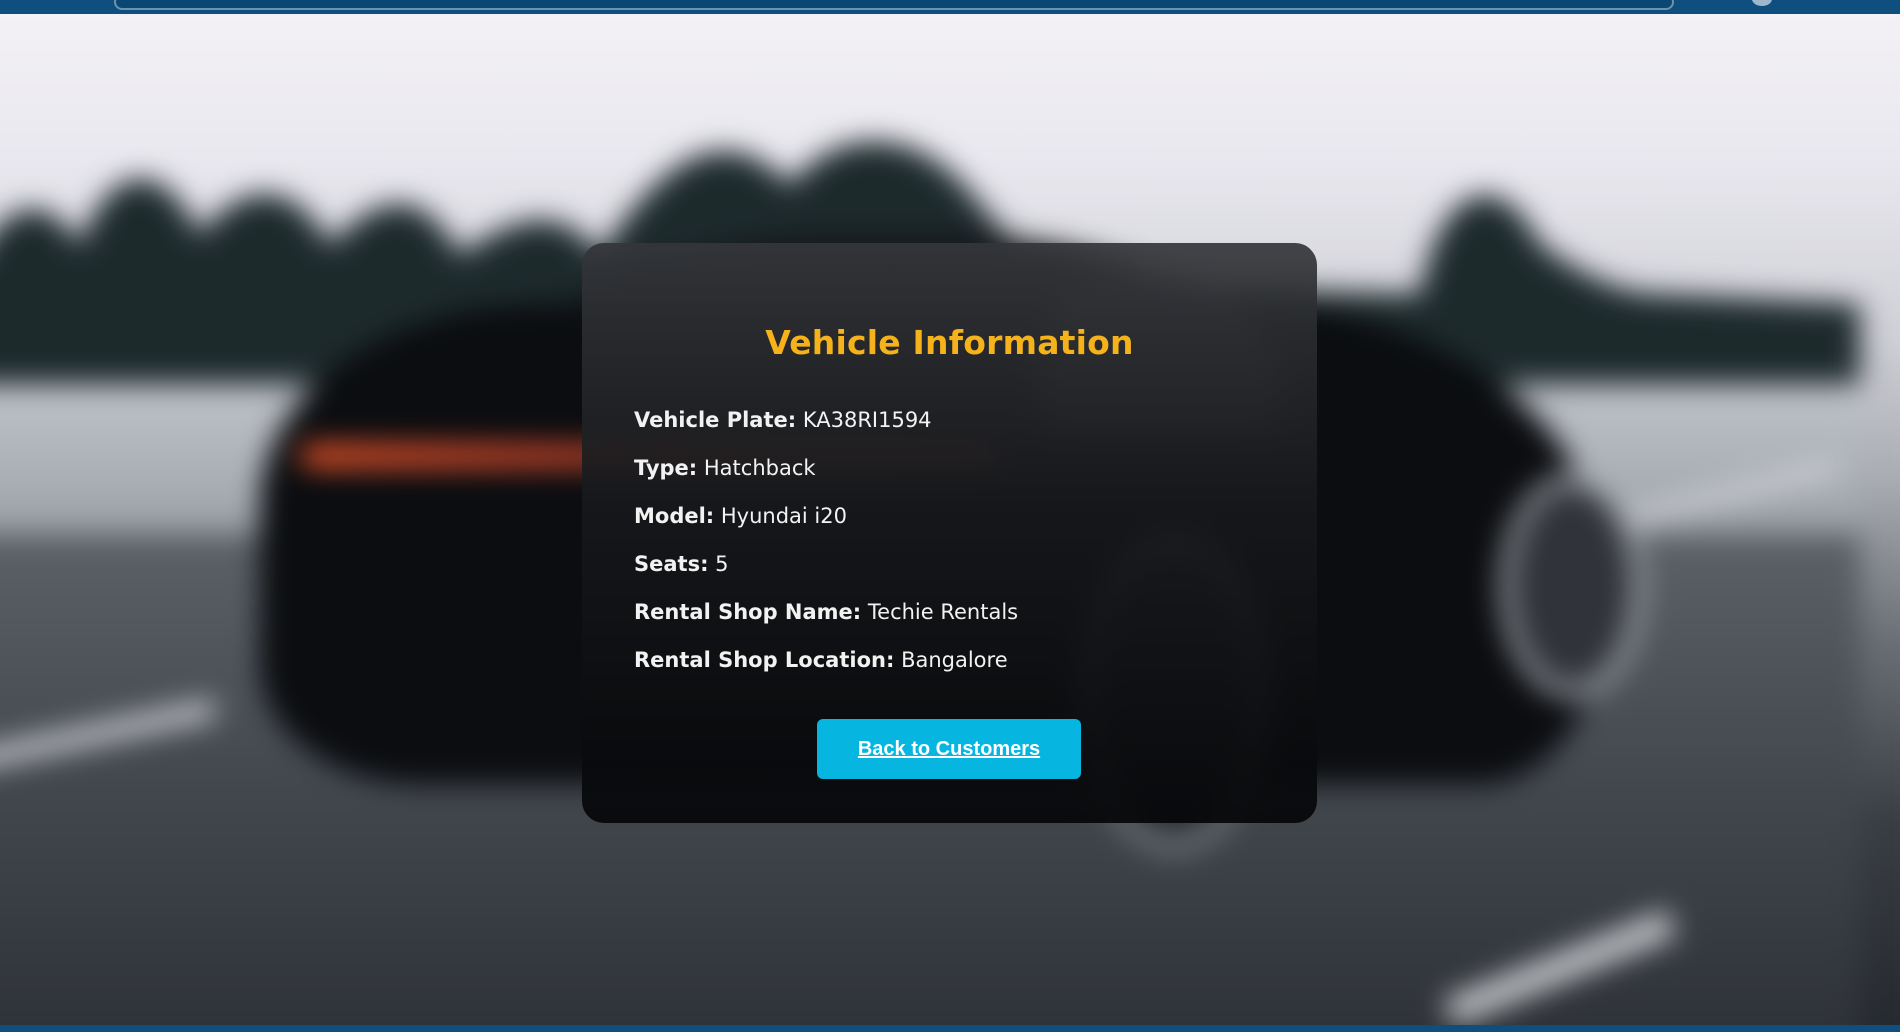 This screenshot has width=1900, height=1032. What do you see at coordinates (826, 572) in the screenshot?
I see `detail-row-seats: Seats: 5` at bounding box center [826, 572].